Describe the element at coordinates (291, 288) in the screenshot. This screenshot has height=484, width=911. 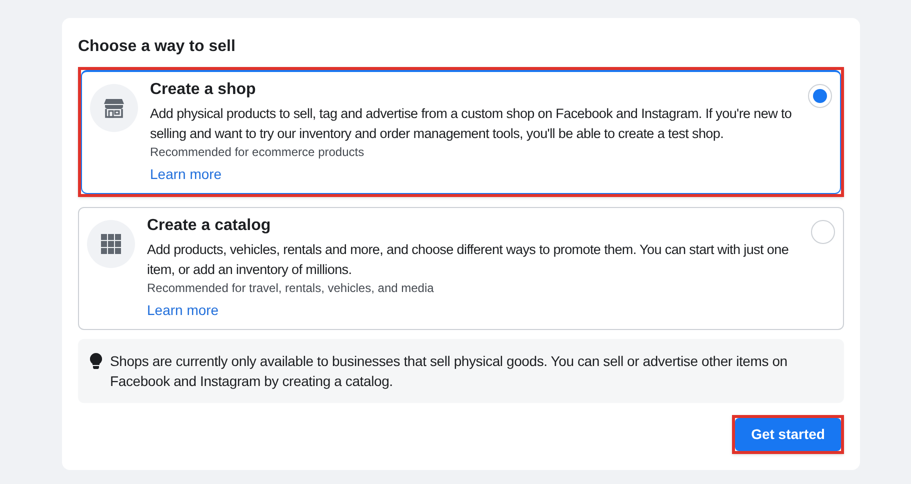
I see `option-note: Recommended for travel, rentals, vehicles, and media` at that location.